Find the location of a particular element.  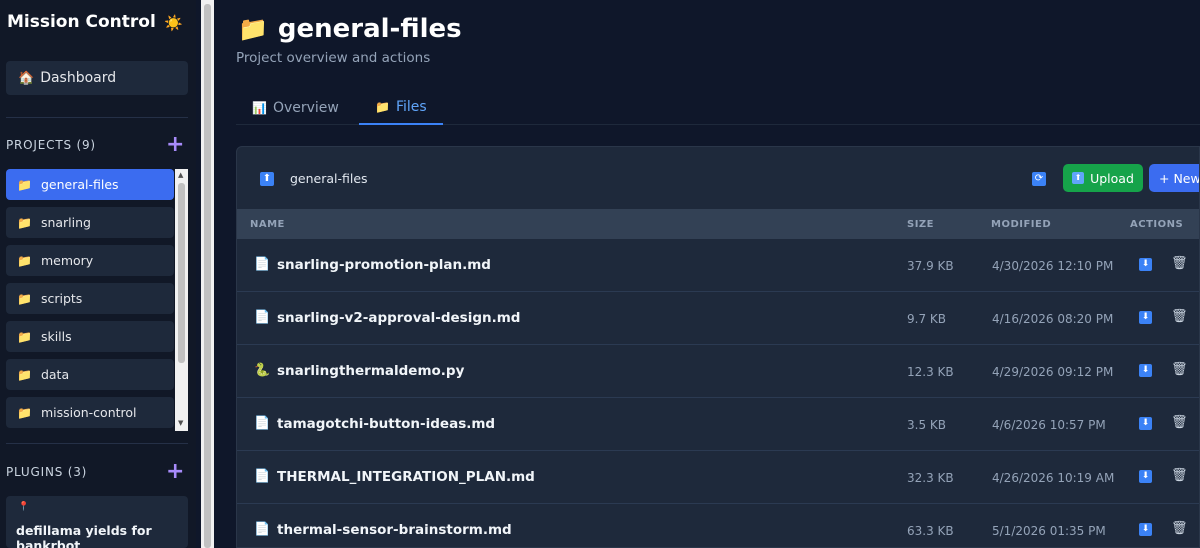

sidebar-item-label: mission-control is located at coordinates (88, 412).